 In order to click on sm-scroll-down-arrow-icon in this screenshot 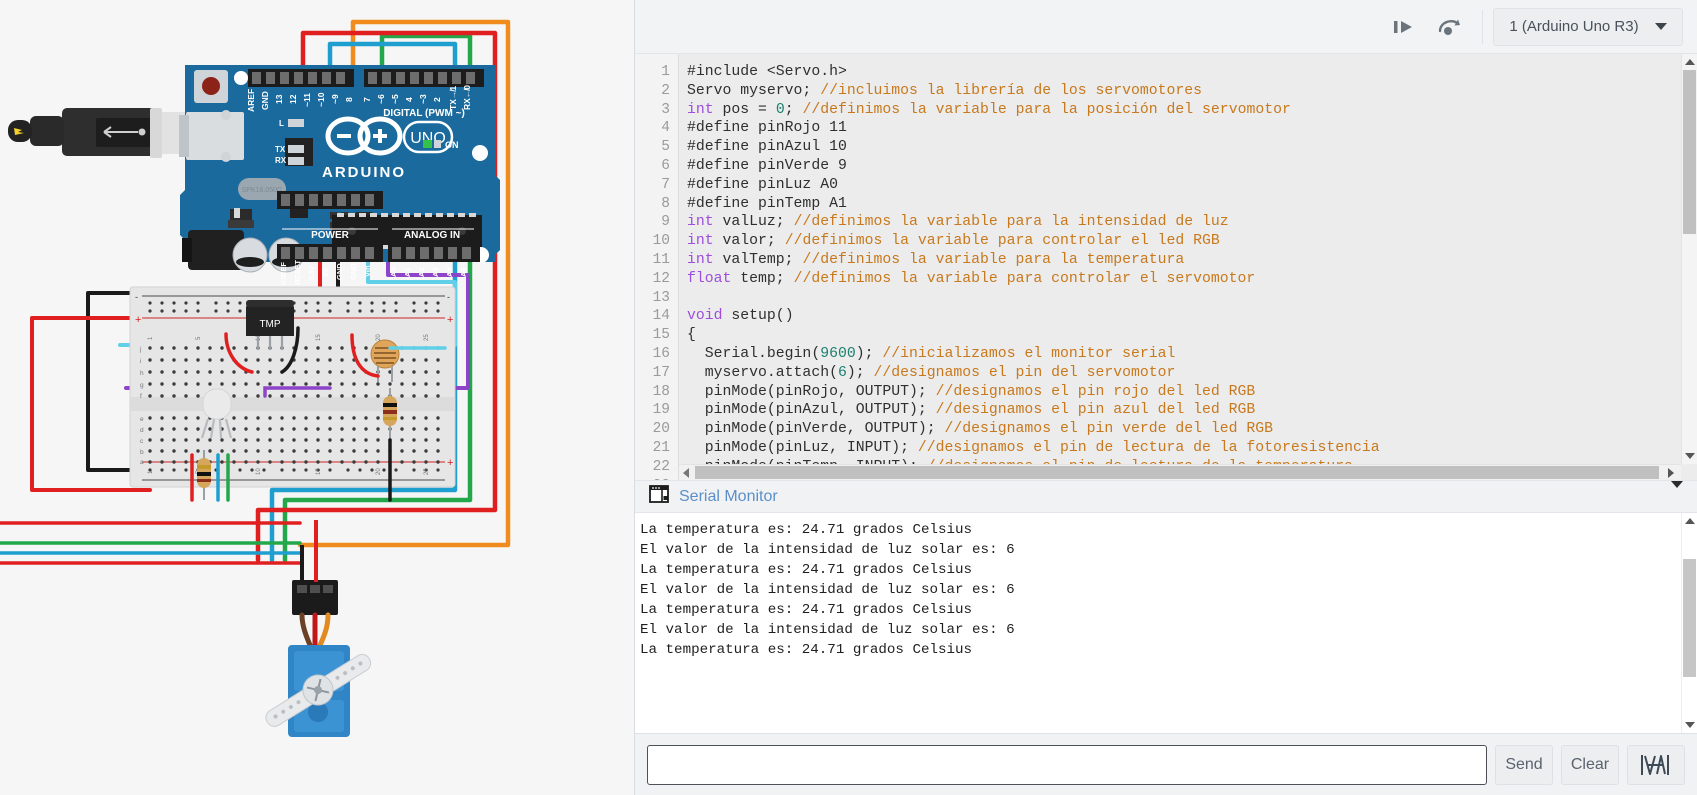, I will do `click(1689, 725)`.